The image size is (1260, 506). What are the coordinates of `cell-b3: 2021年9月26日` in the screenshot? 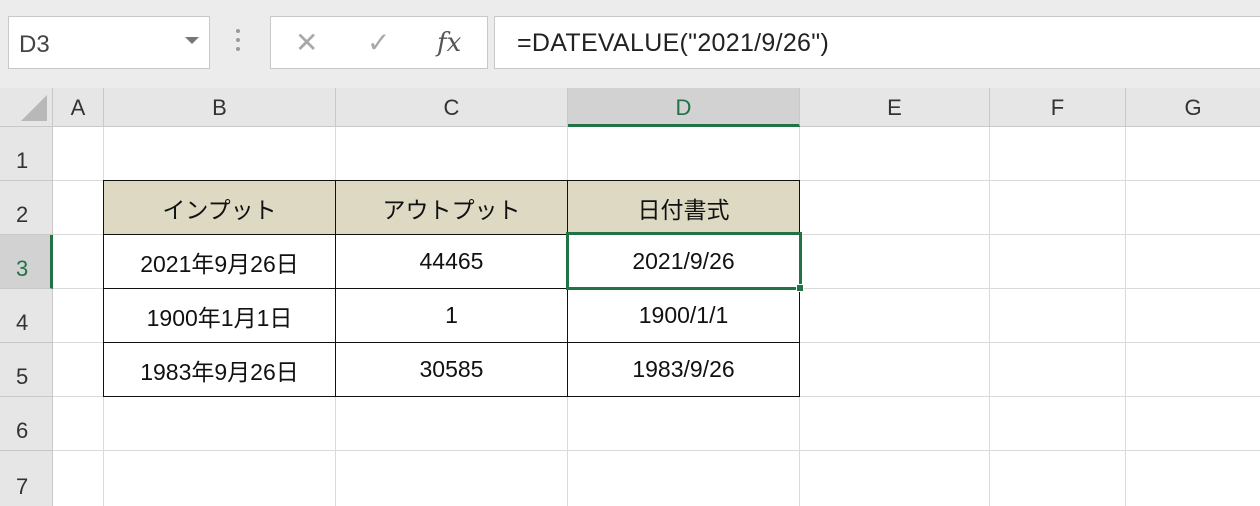 It's located at (219, 261).